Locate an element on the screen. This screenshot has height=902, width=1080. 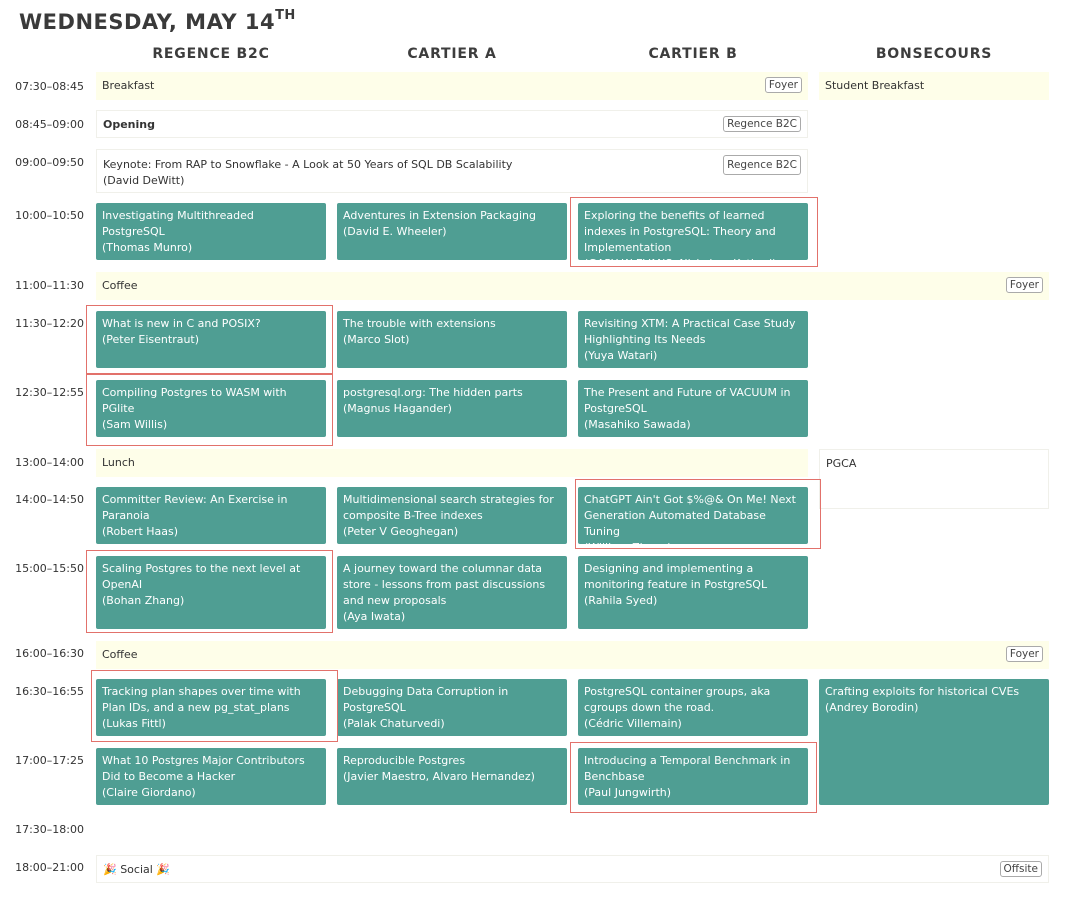
break-student-breakfast: Student Breakfast is located at coordinates (934, 86).